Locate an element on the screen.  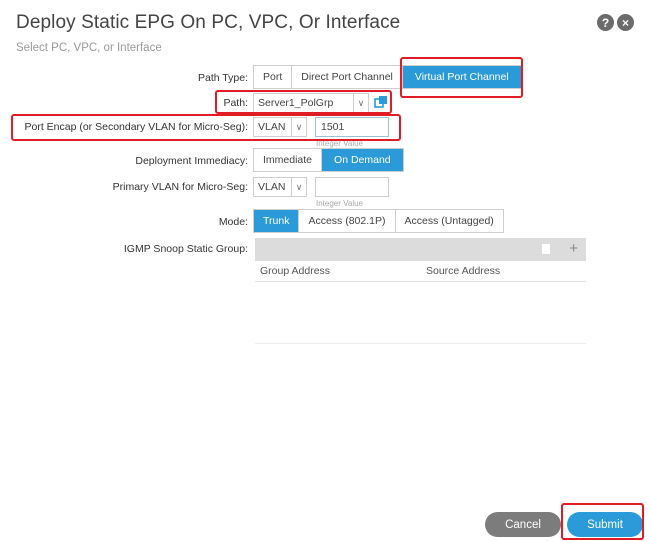
mode-trunk: Trunk is located at coordinates (276, 221).